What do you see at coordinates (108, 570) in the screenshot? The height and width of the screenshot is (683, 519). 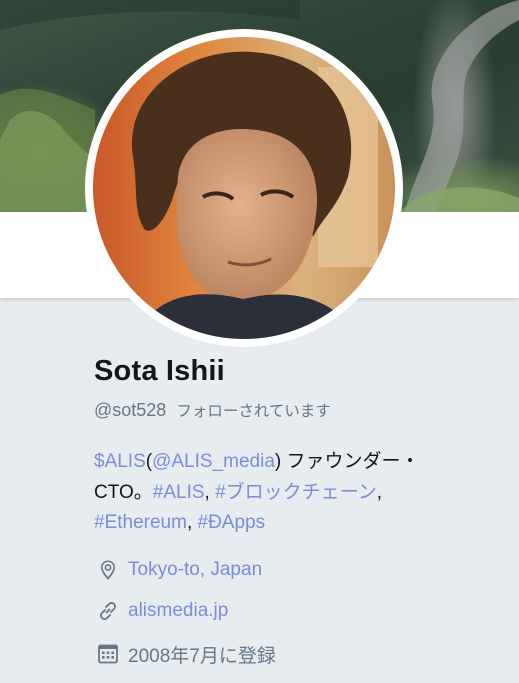 I see `map-pin-icon` at bounding box center [108, 570].